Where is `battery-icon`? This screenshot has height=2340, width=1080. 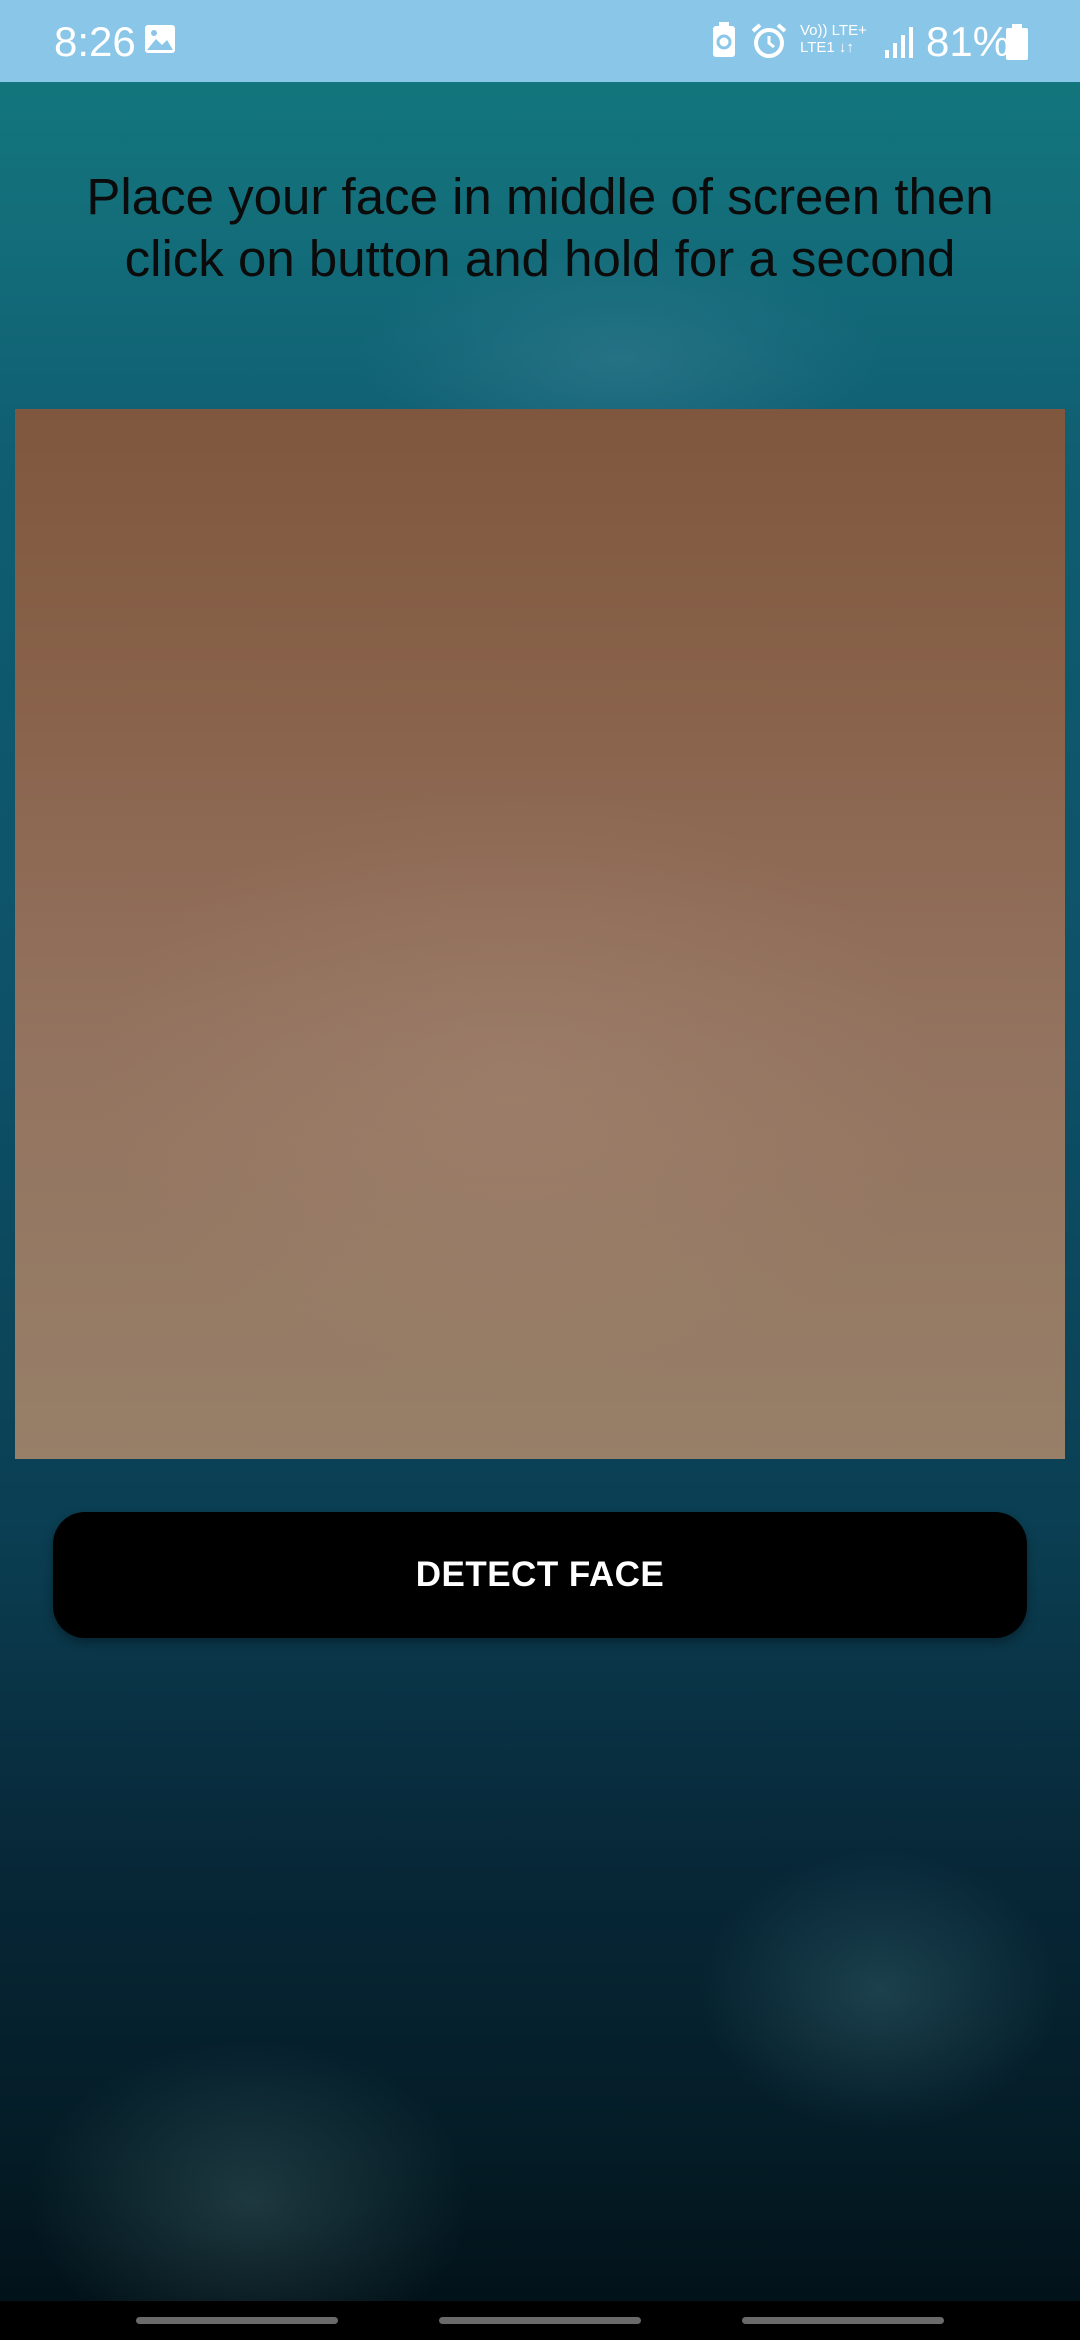
battery-icon is located at coordinates (1017, 44).